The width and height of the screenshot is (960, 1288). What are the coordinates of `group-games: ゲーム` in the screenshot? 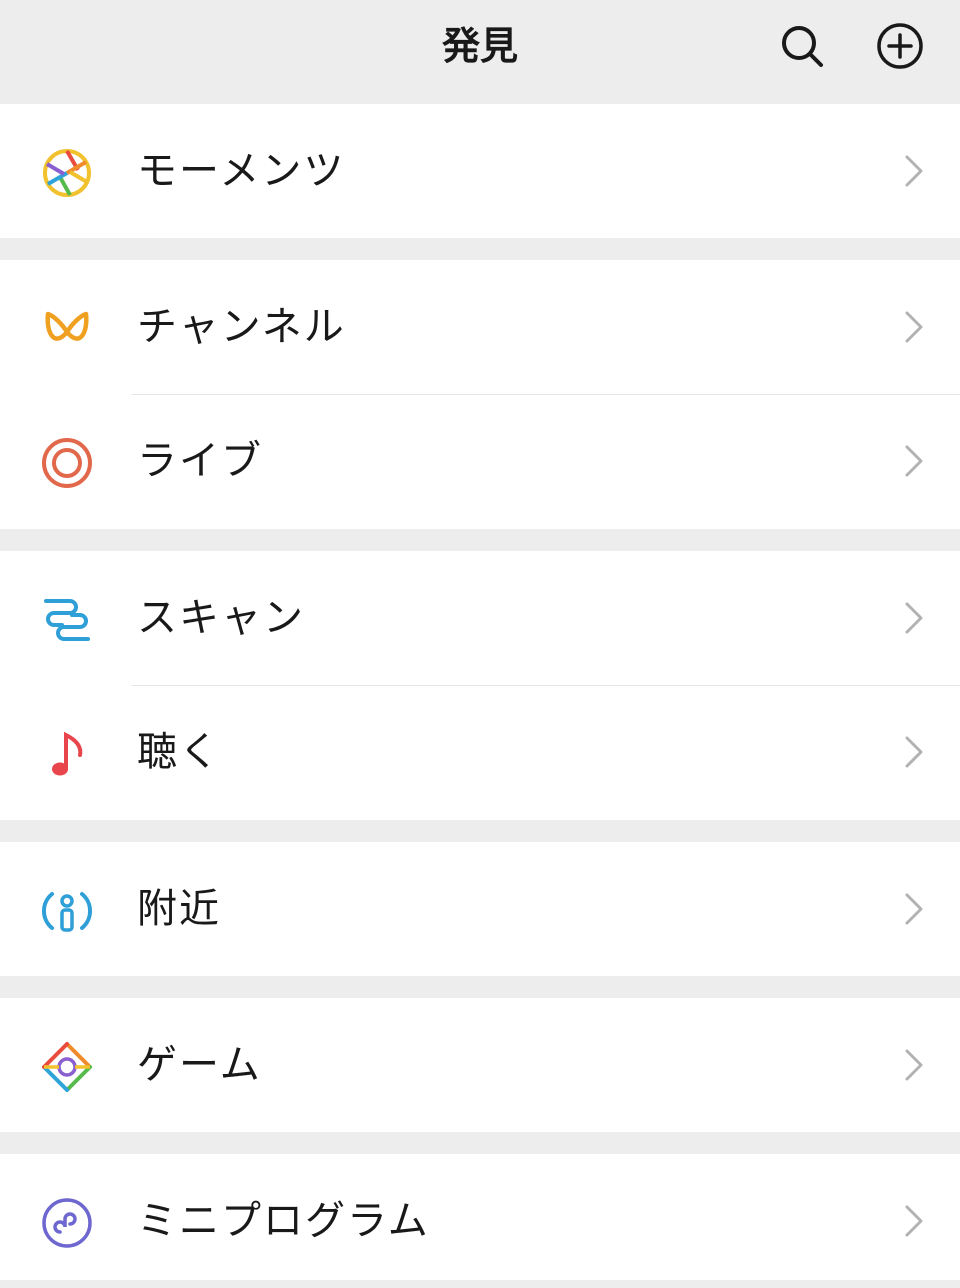 It's located at (480, 1065).